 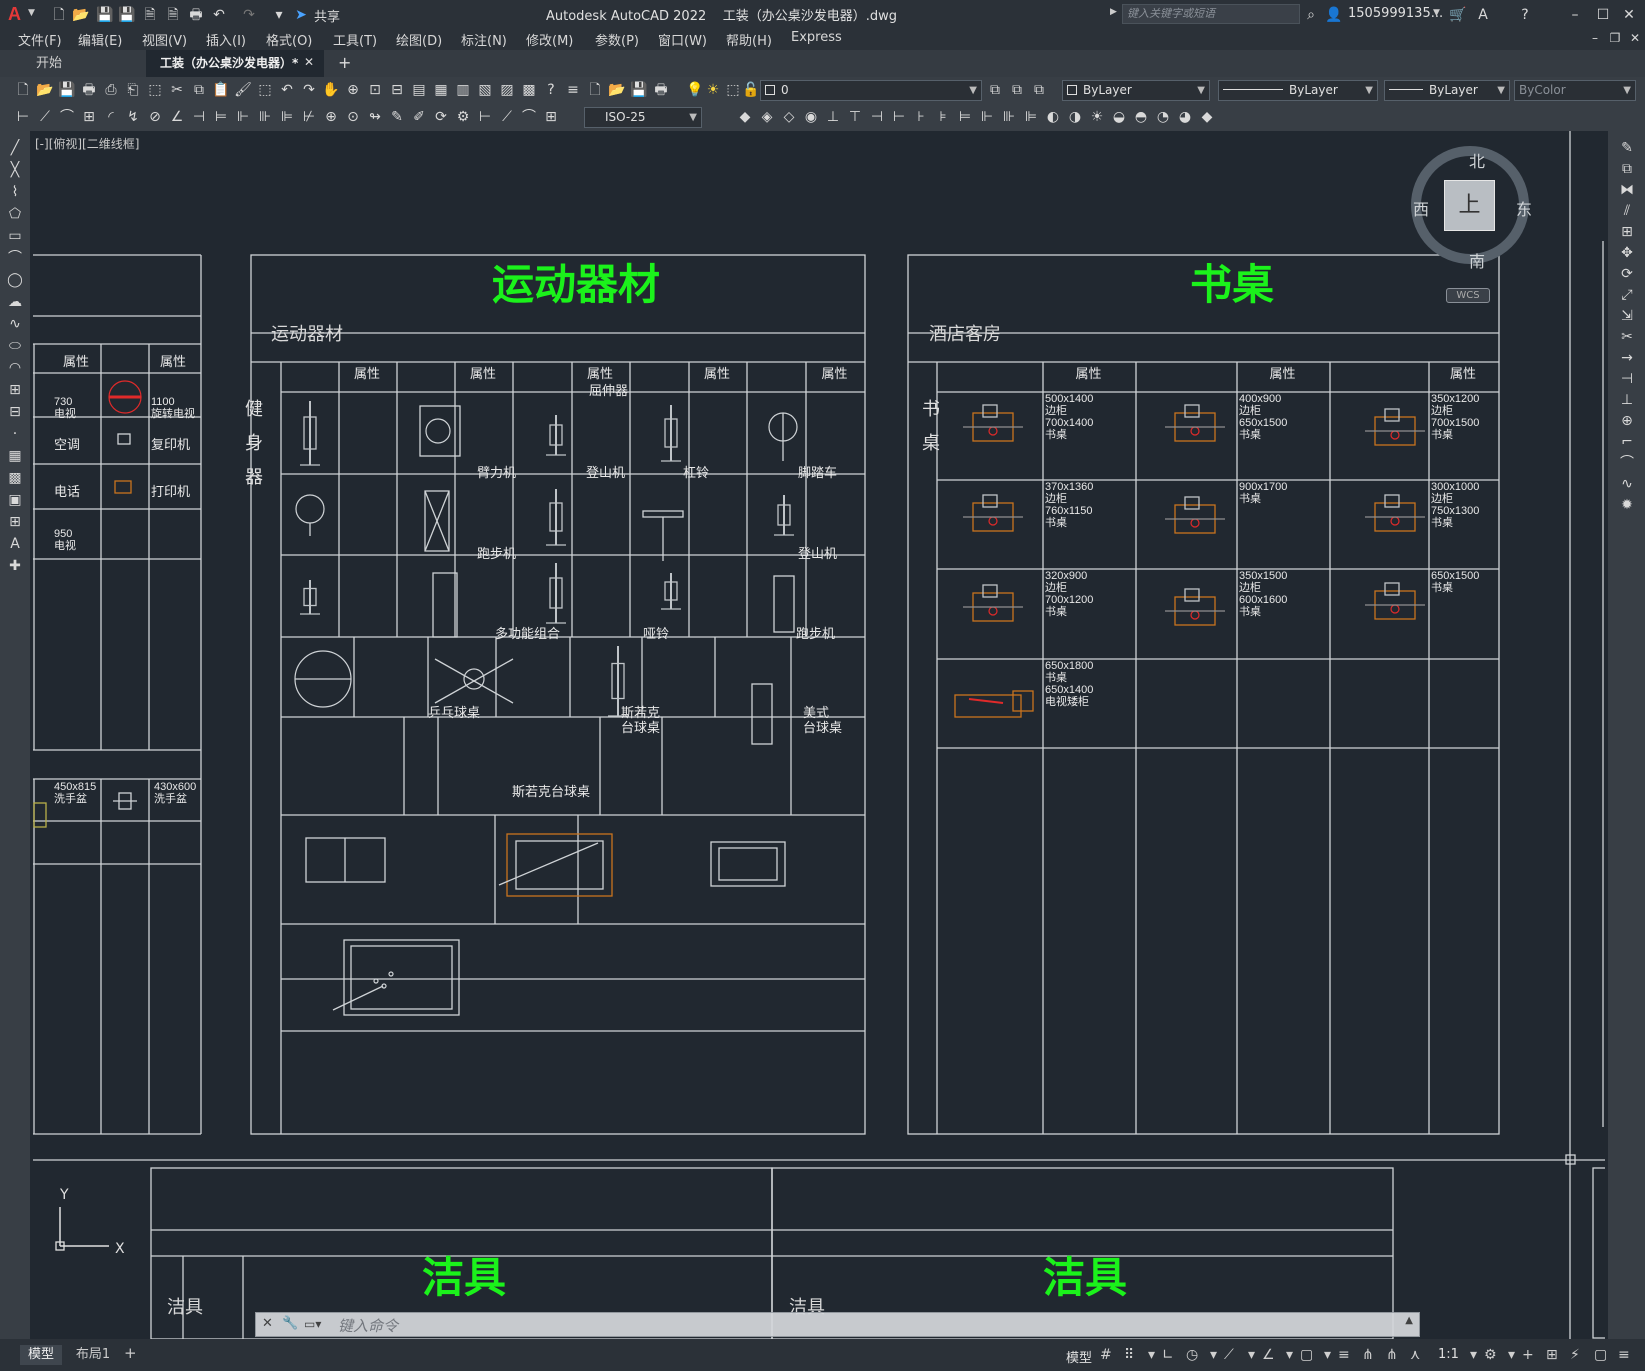 What do you see at coordinates (811, 117) in the screenshot?
I see `wheel-icon: ◉` at bounding box center [811, 117].